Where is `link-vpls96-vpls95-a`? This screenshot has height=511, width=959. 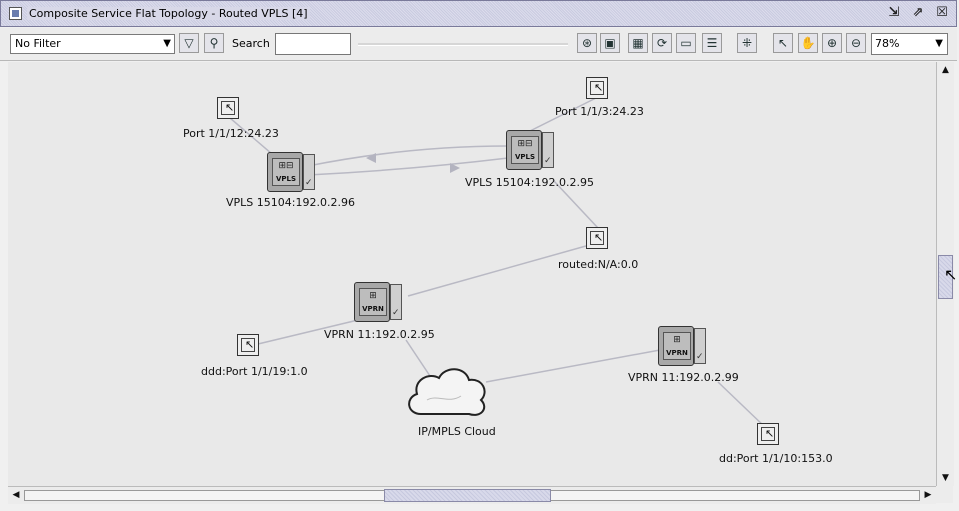 link-vpls96-vpls95-a is located at coordinates (408, 156).